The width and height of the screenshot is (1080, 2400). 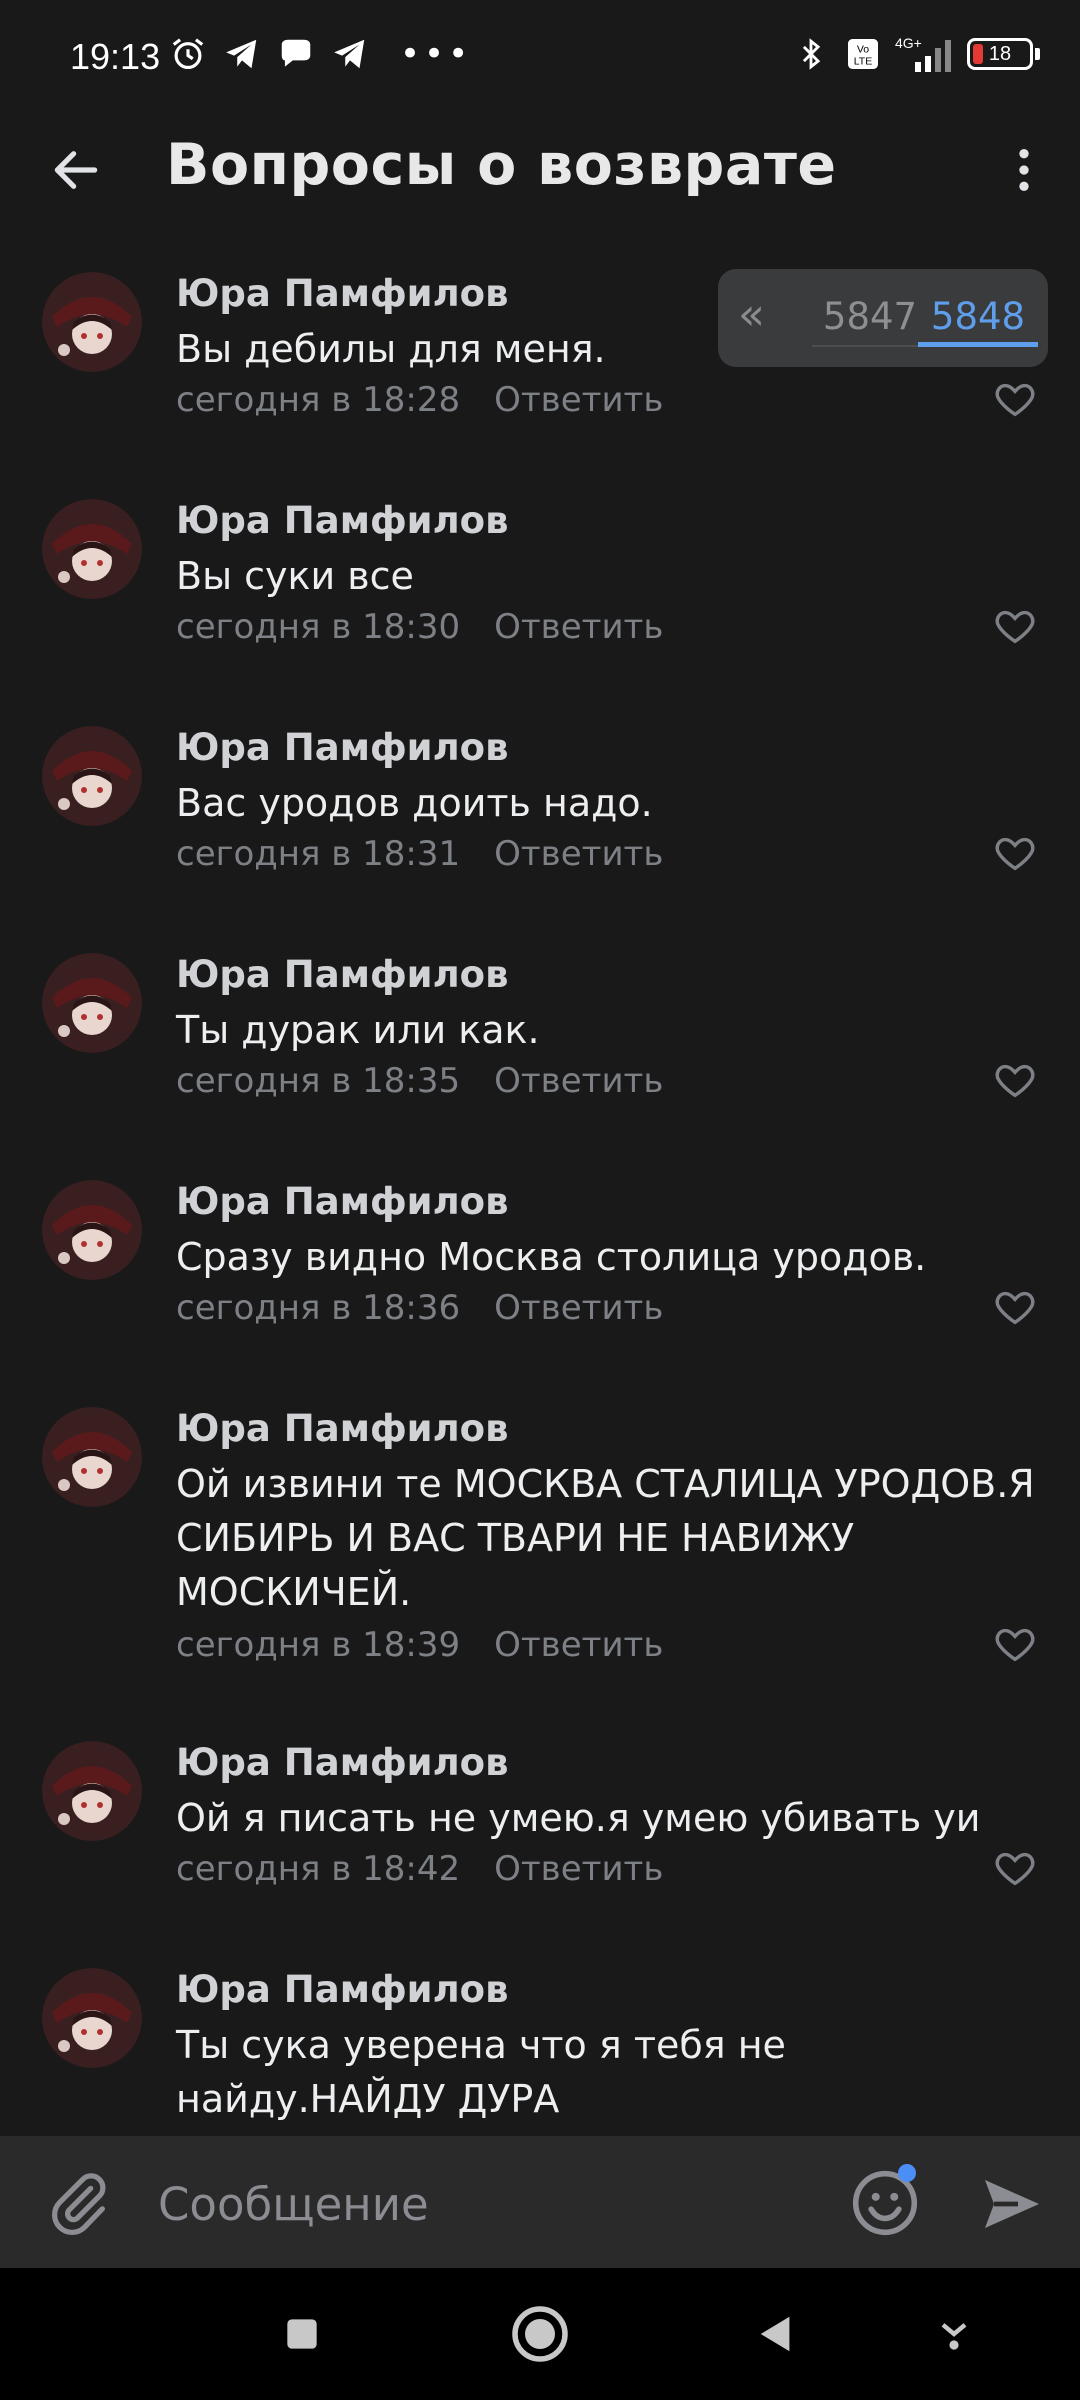 I want to click on signal-4g-icon: 4G+, so click(x=925, y=54).